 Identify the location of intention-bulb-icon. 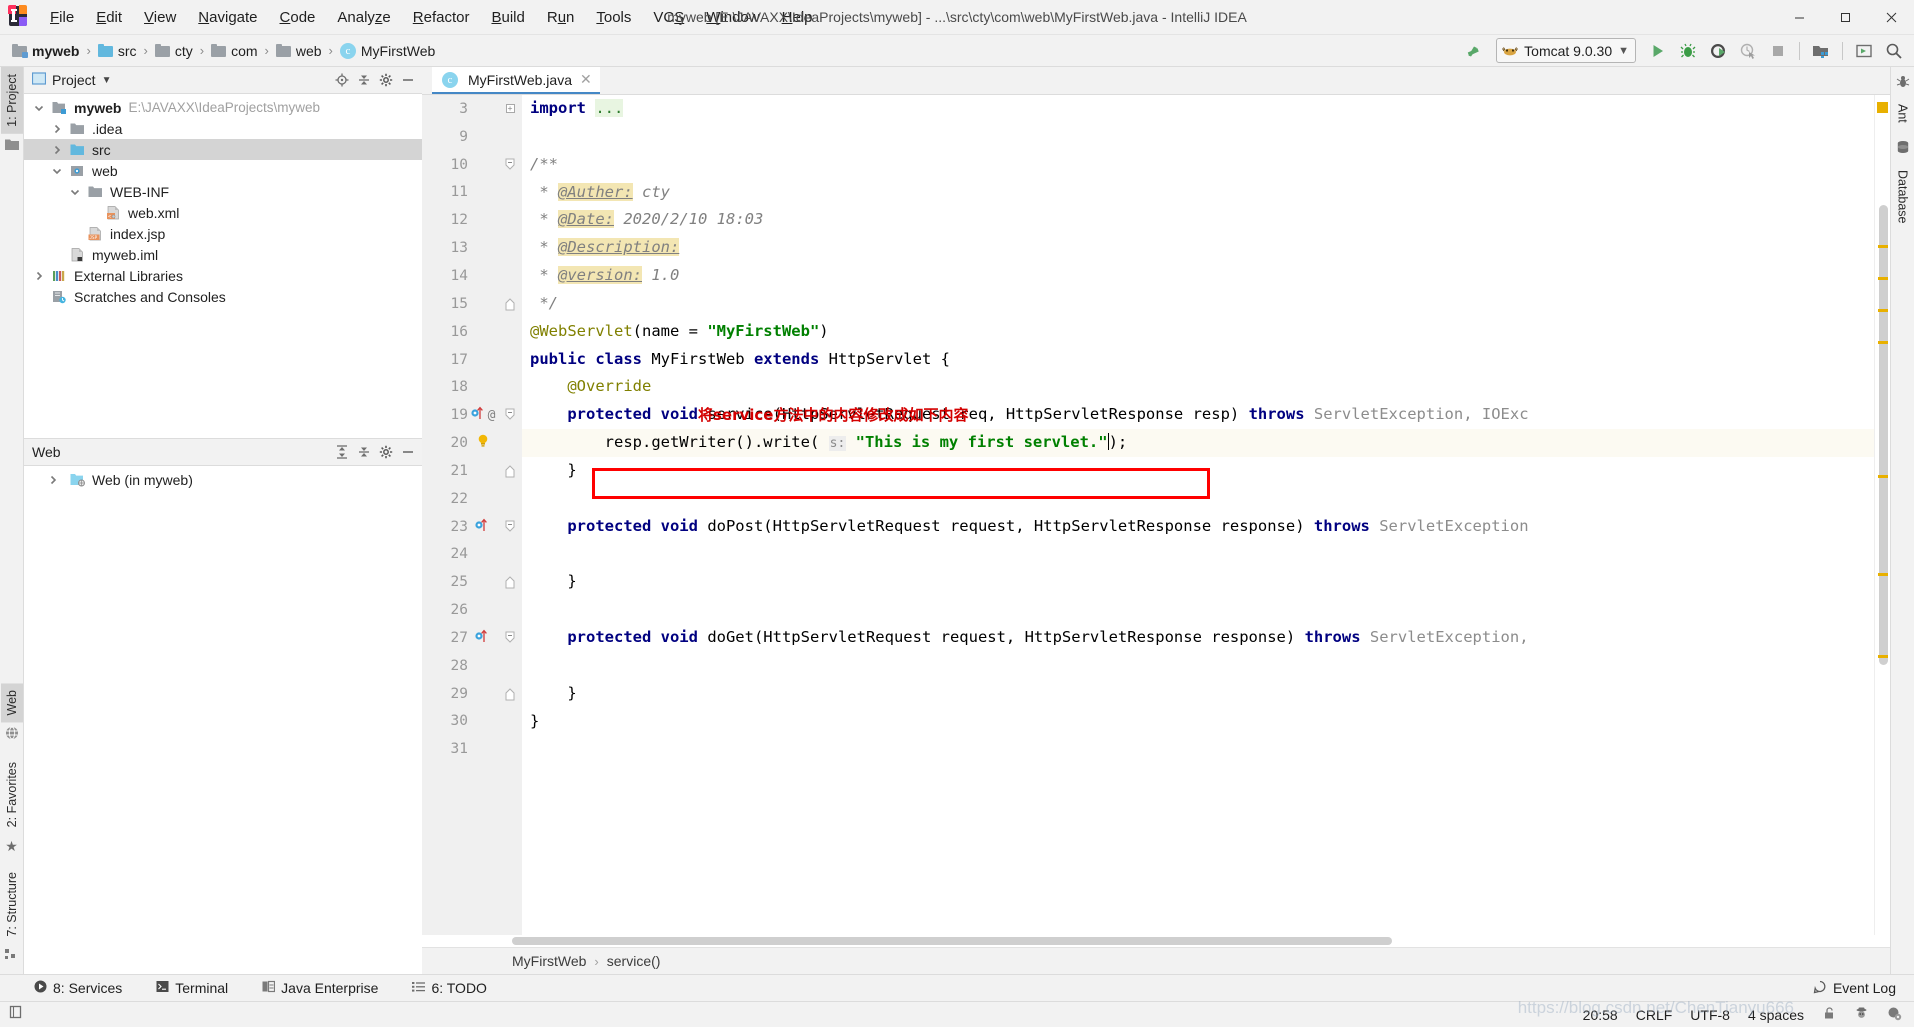
(483, 443).